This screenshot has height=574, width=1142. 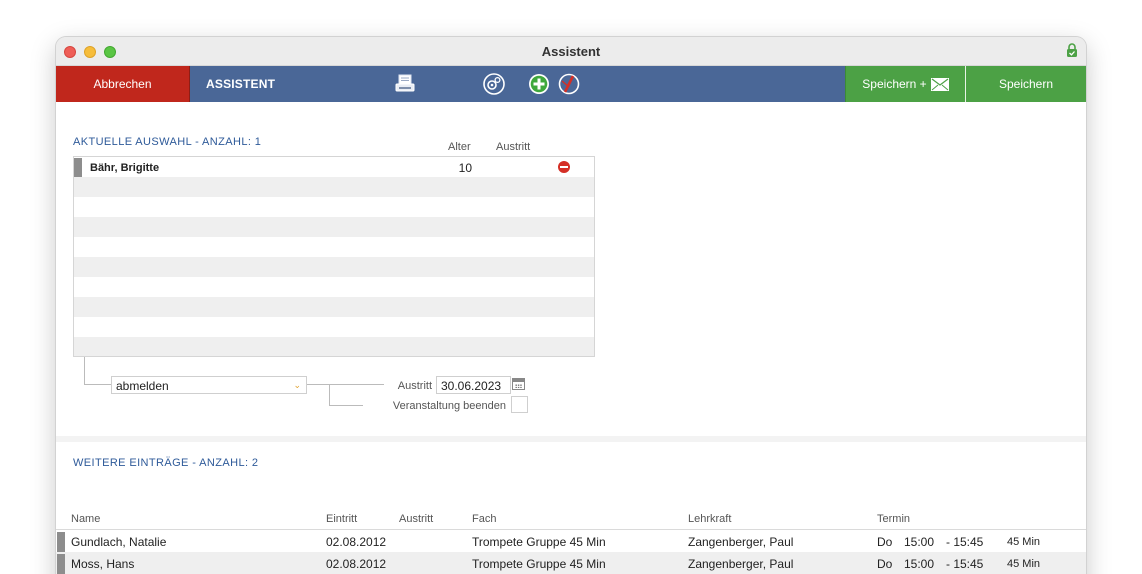 I want to click on mail-icon, so click(x=939, y=84).